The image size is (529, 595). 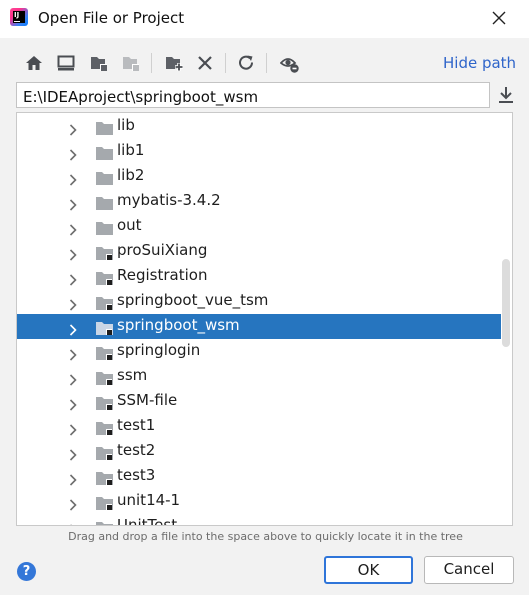 I want to click on tree-scrollbar, so click(x=506, y=303).